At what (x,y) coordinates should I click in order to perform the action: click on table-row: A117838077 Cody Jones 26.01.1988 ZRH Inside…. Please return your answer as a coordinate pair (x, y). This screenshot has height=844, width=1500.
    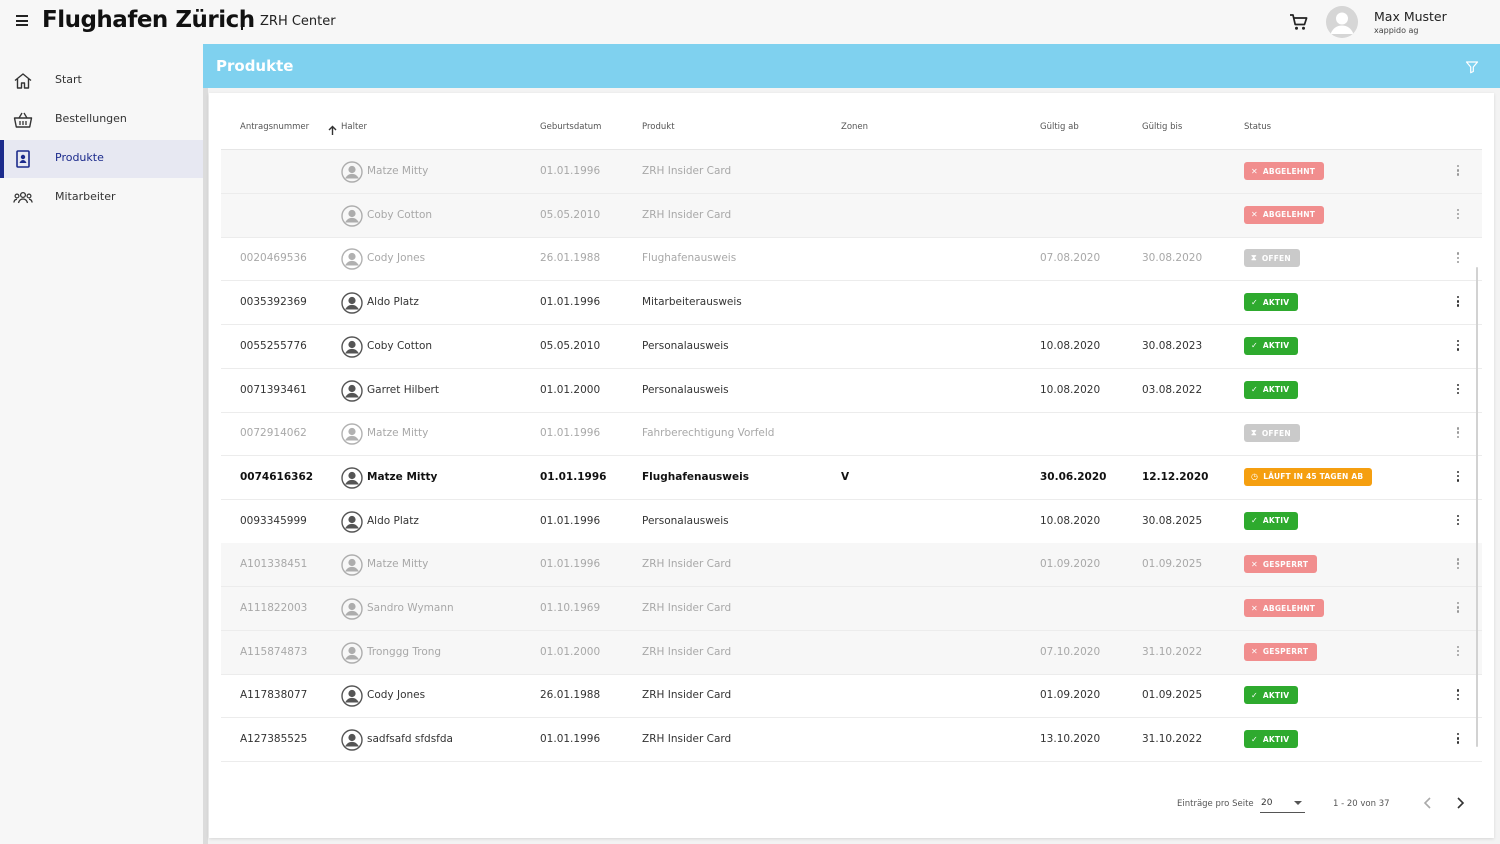
    Looking at the image, I should click on (851, 696).